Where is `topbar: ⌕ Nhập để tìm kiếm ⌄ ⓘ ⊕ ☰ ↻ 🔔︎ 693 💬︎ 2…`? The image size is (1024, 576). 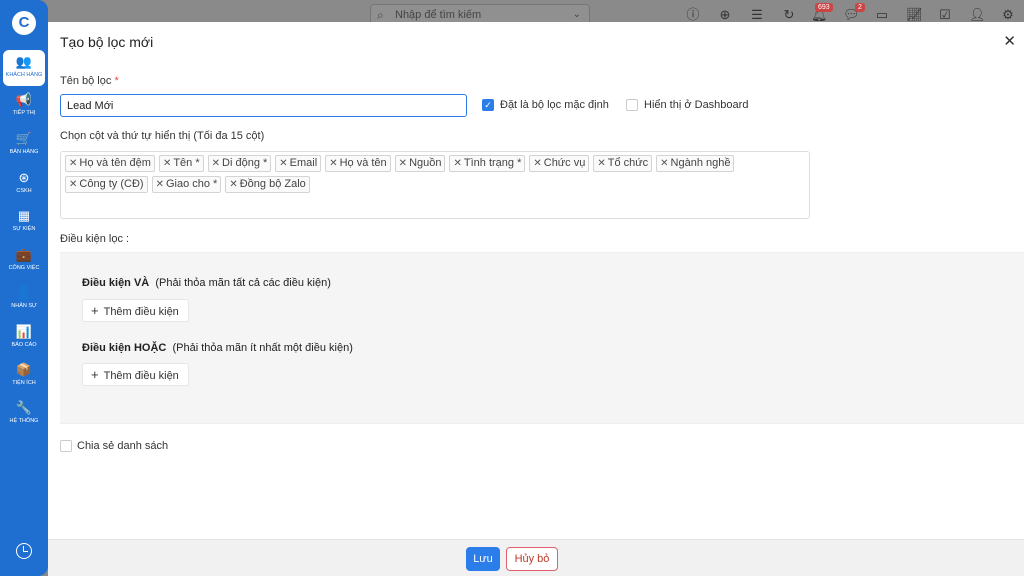
topbar: ⌕ Nhập để tìm kiếm ⌄ ⓘ ⊕ ☰ ↻ 🔔︎ 693 💬︎ 2… is located at coordinates (536, 13).